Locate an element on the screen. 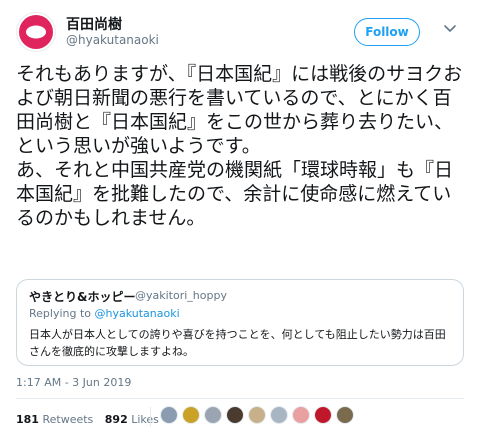 The height and width of the screenshot is (438, 480). likes-count: 892 is located at coordinates (116, 419).